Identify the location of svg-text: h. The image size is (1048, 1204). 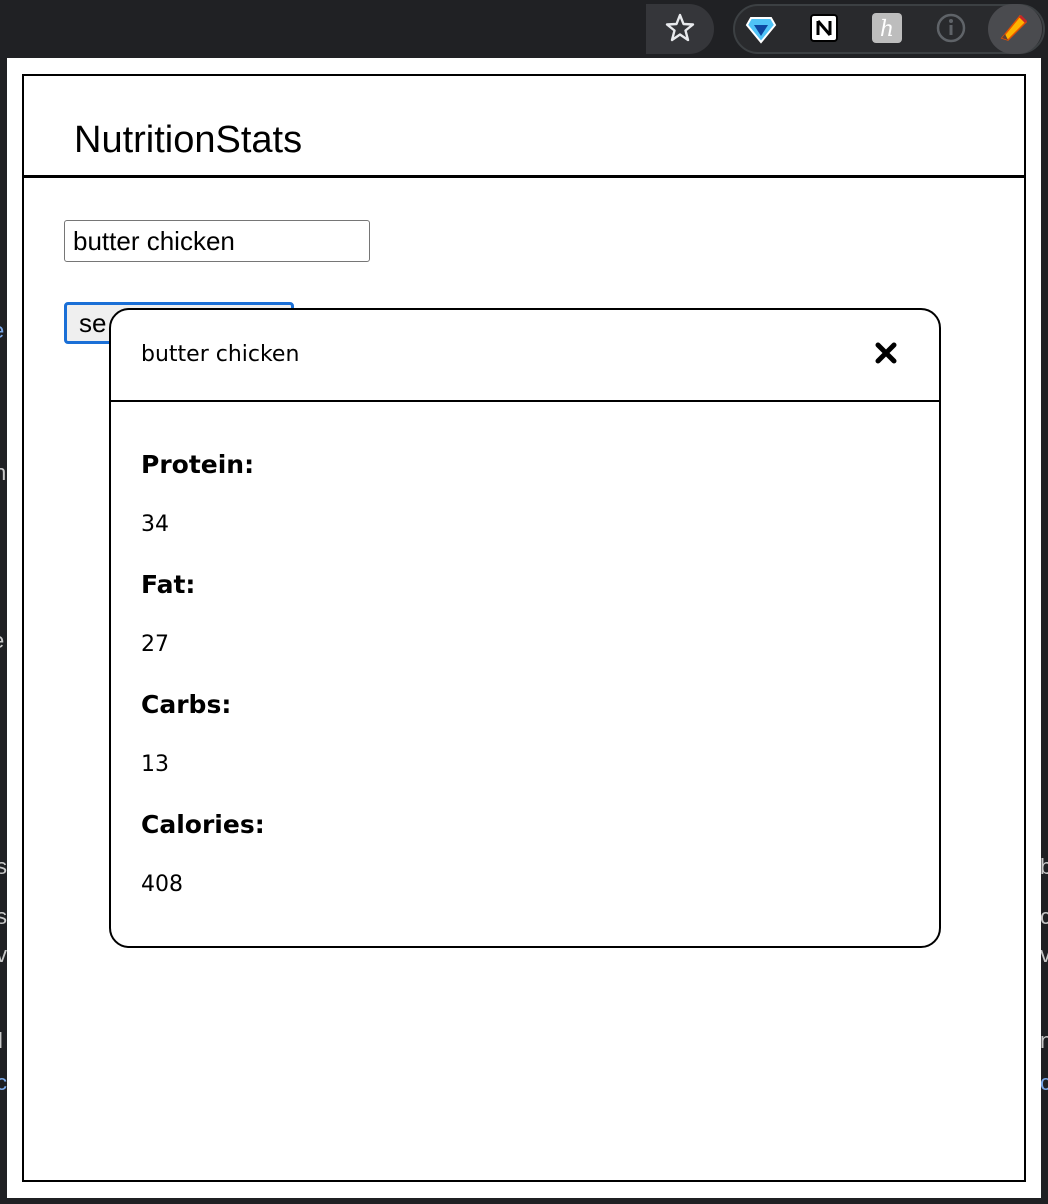
(887, 29).